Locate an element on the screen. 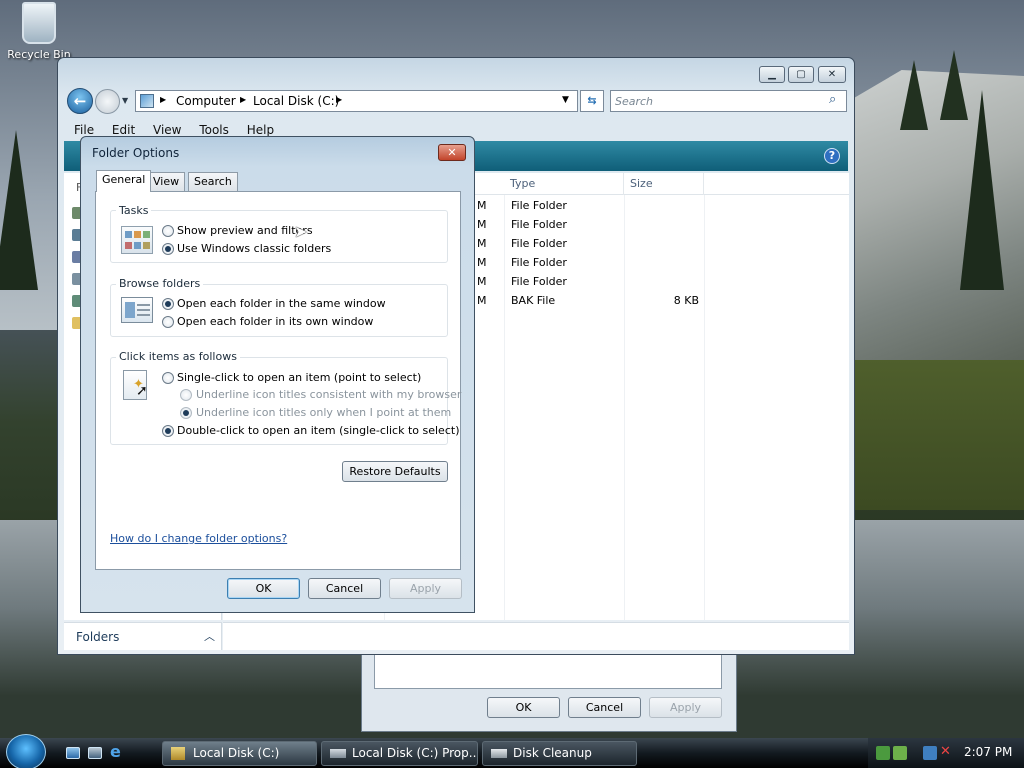  display-icon is located at coordinates (930, 753).